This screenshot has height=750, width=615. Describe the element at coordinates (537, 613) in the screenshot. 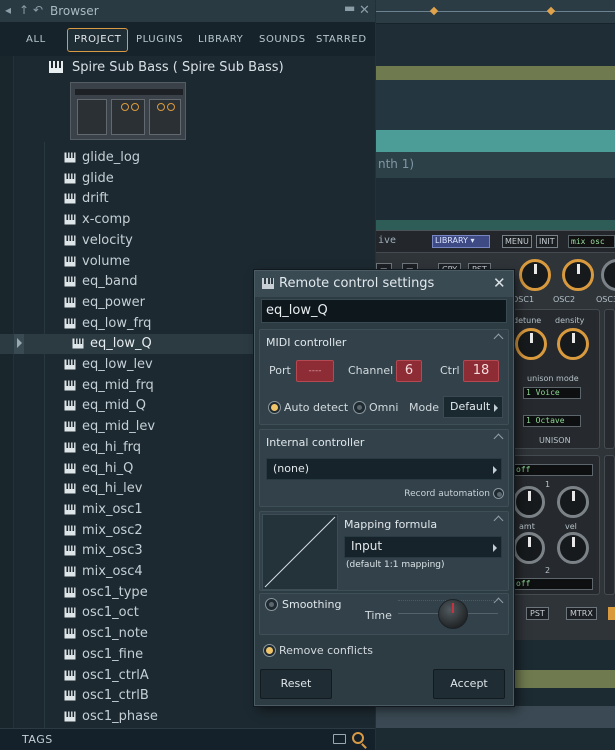

I see `paste-button: PST` at that location.